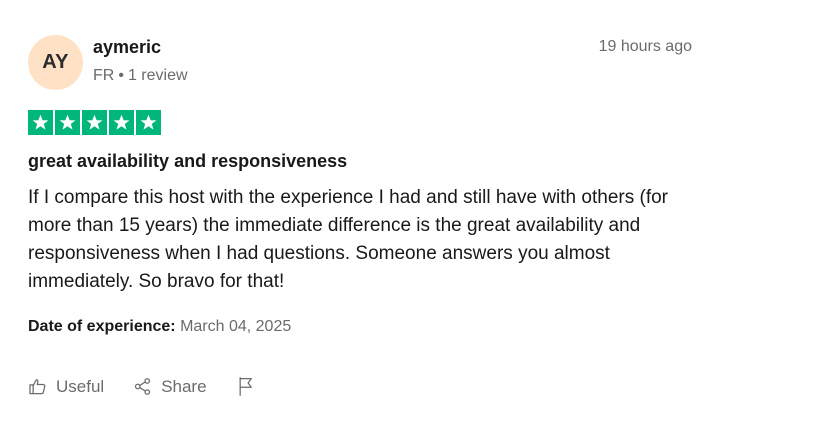 This screenshot has width=822, height=428. Describe the element at coordinates (184, 386) in the screenshot. I see `share-label: Share` at that location.